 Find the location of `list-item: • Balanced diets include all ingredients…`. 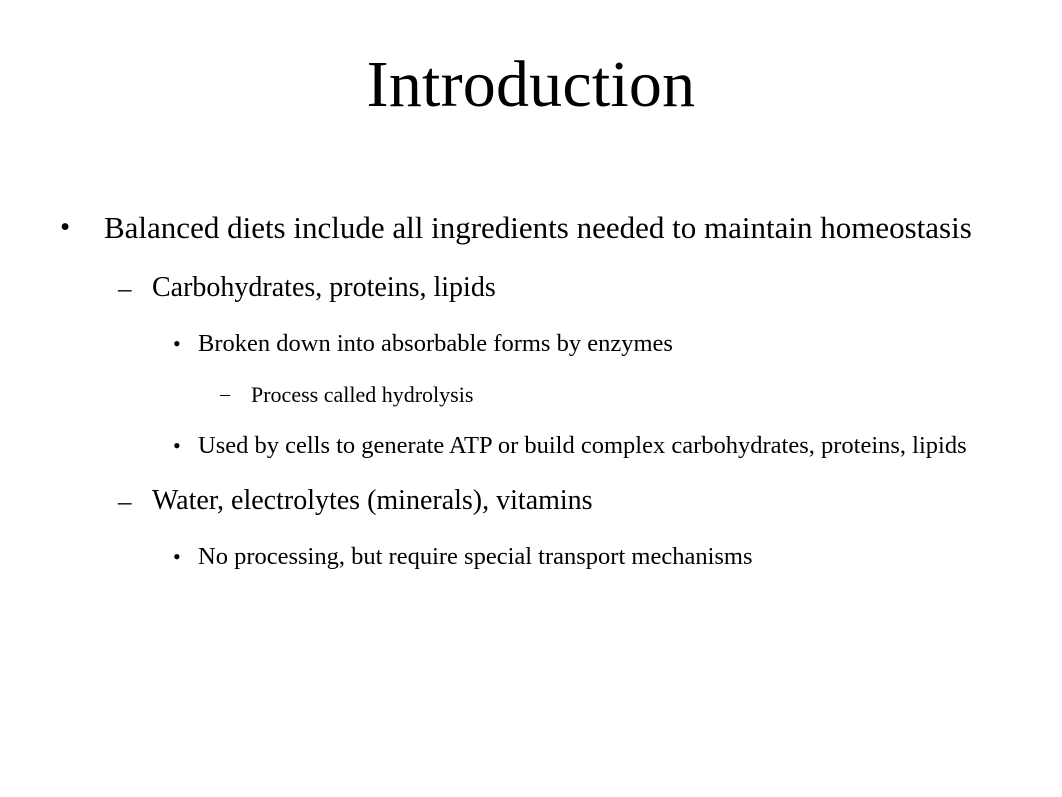

list-item: • Balanced diets include all ingredients… is located at coordinates (531, 227).